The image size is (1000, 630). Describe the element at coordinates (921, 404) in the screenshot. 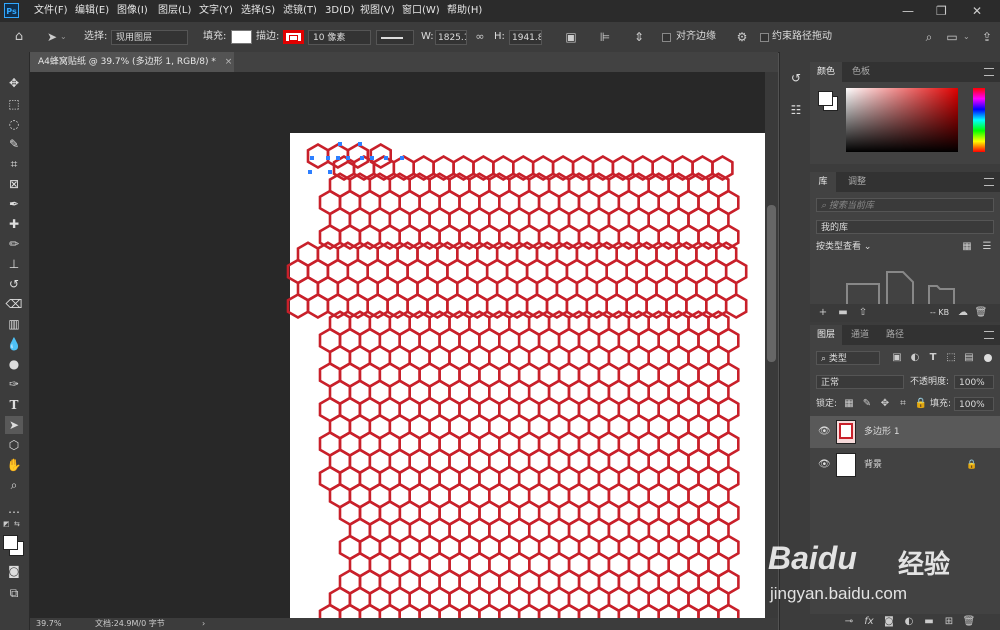

I see `lock-all-icon: 🔒` at that location.